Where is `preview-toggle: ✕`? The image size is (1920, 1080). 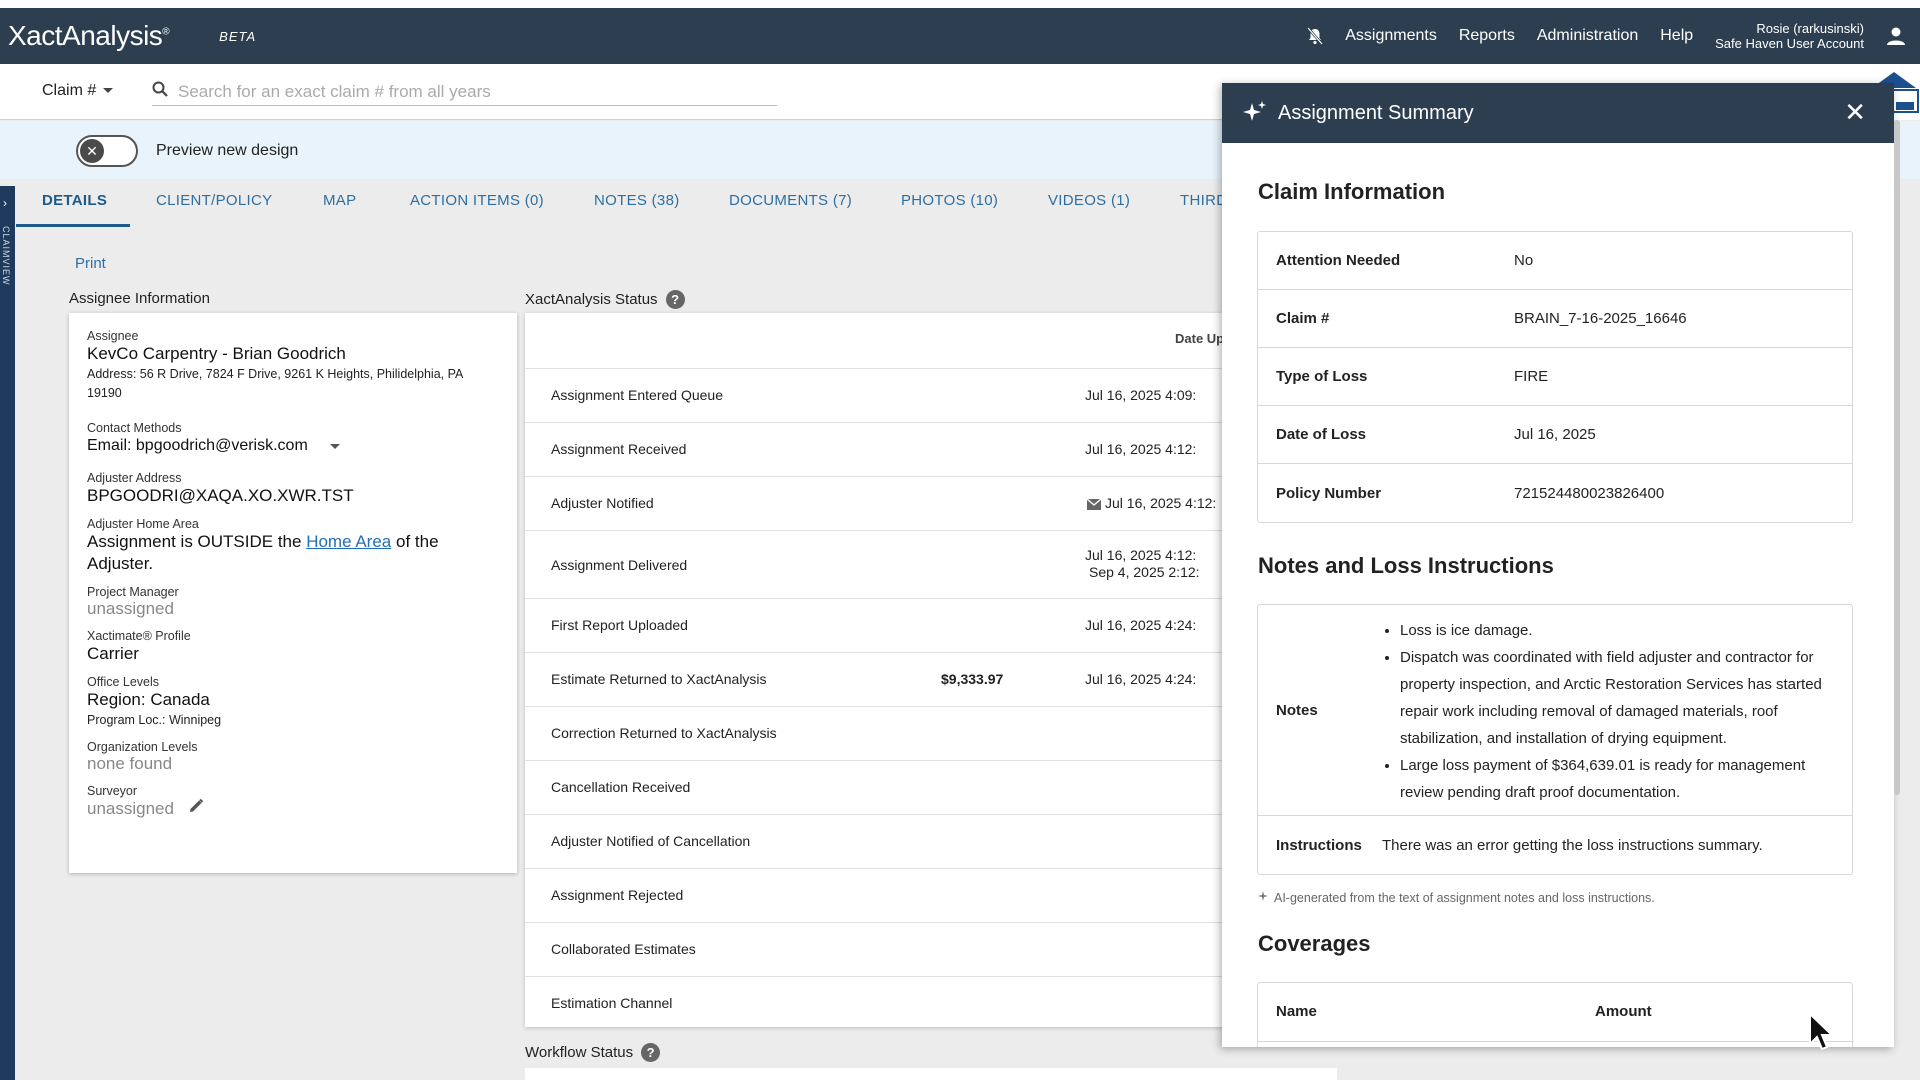 preview-toggle: ✕ is located at coordinates (107, 151).